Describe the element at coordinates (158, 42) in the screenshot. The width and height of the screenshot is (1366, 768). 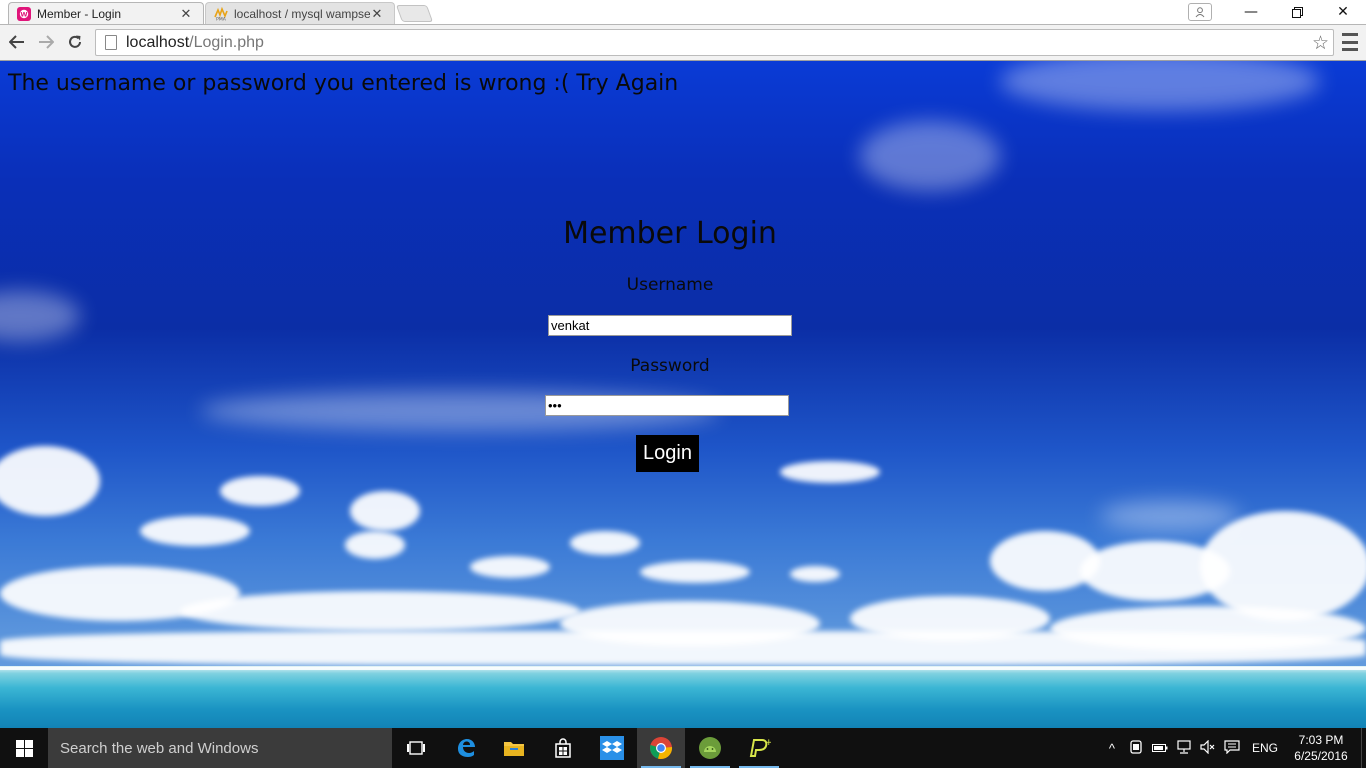
I see `address-host: localhost` at that location.